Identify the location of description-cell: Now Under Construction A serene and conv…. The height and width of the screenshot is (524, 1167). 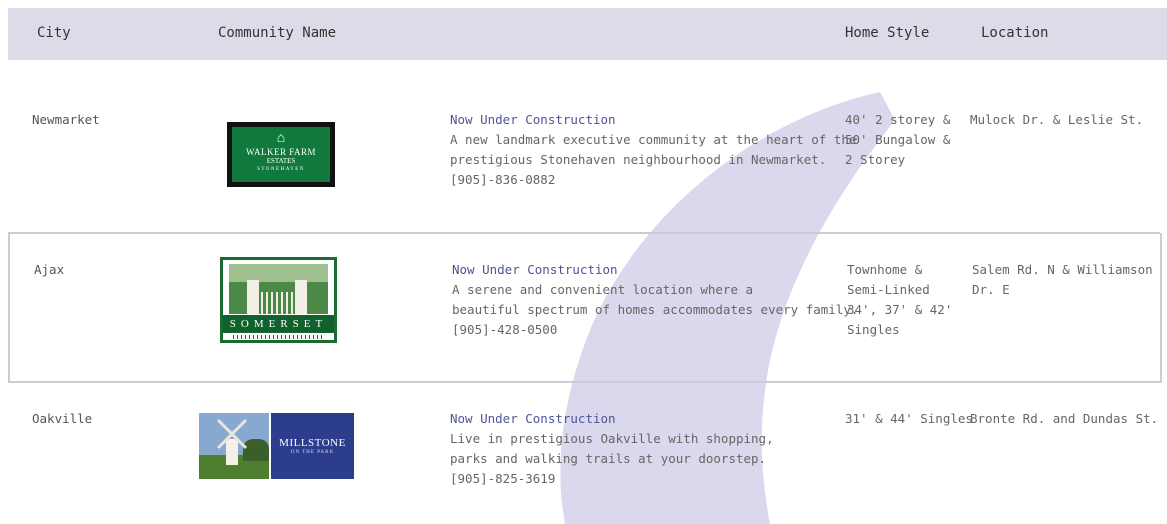
(655, 300).